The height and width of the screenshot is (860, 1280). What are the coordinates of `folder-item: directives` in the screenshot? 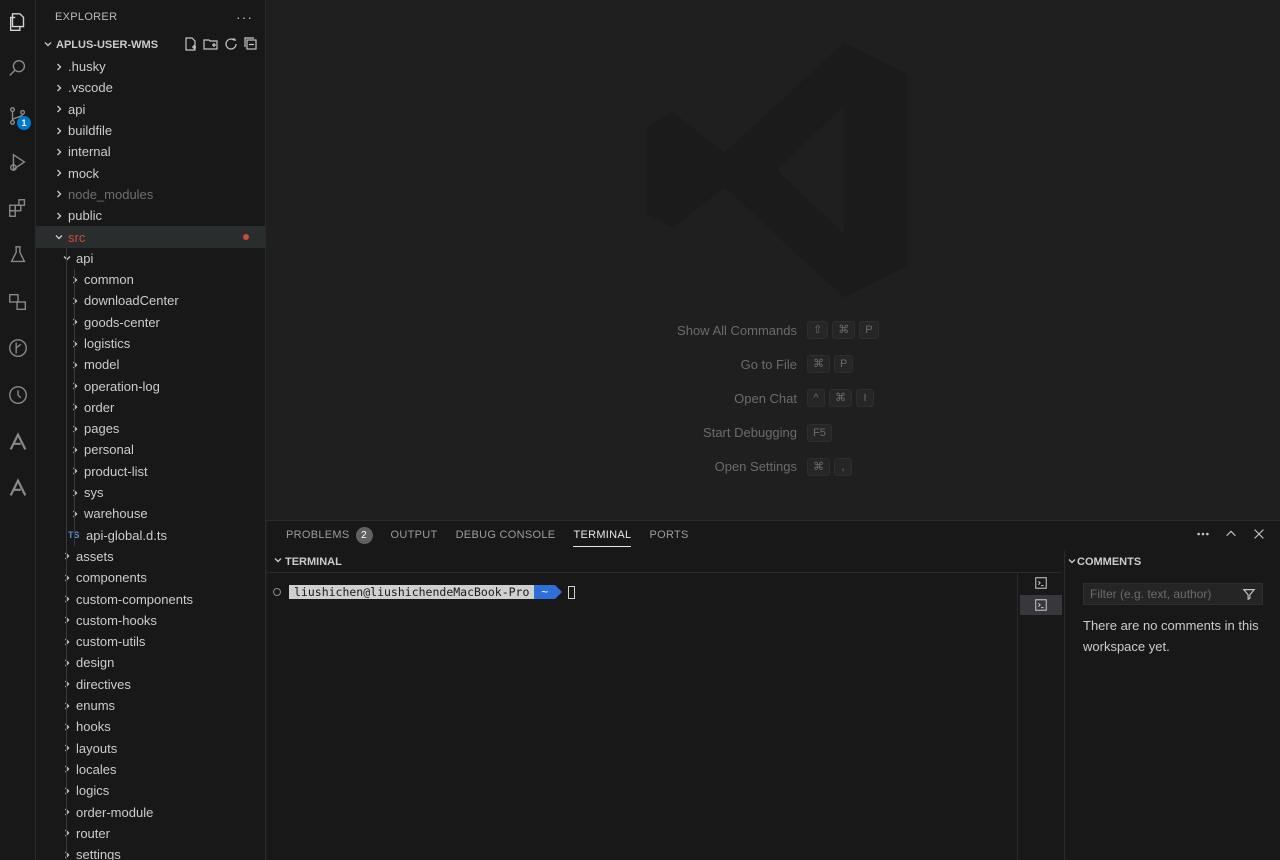 It's located at (150, 684).